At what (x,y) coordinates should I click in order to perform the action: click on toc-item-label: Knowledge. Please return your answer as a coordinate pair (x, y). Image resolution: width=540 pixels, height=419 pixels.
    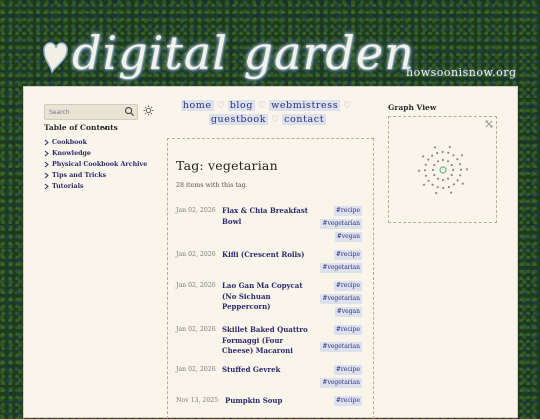
    Looking at the image, I should click on (71, 153).